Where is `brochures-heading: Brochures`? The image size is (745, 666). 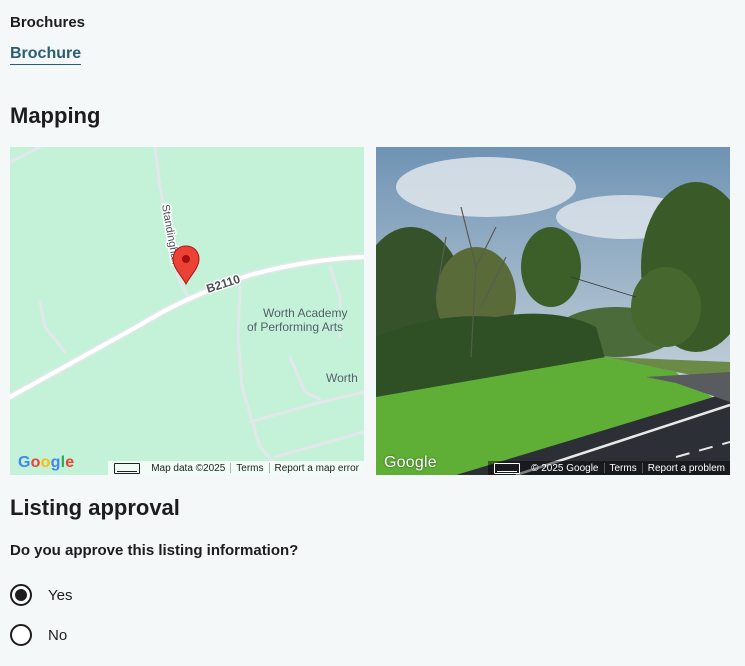 brochures-heading: Brochures is located at coordinates (48, 22).